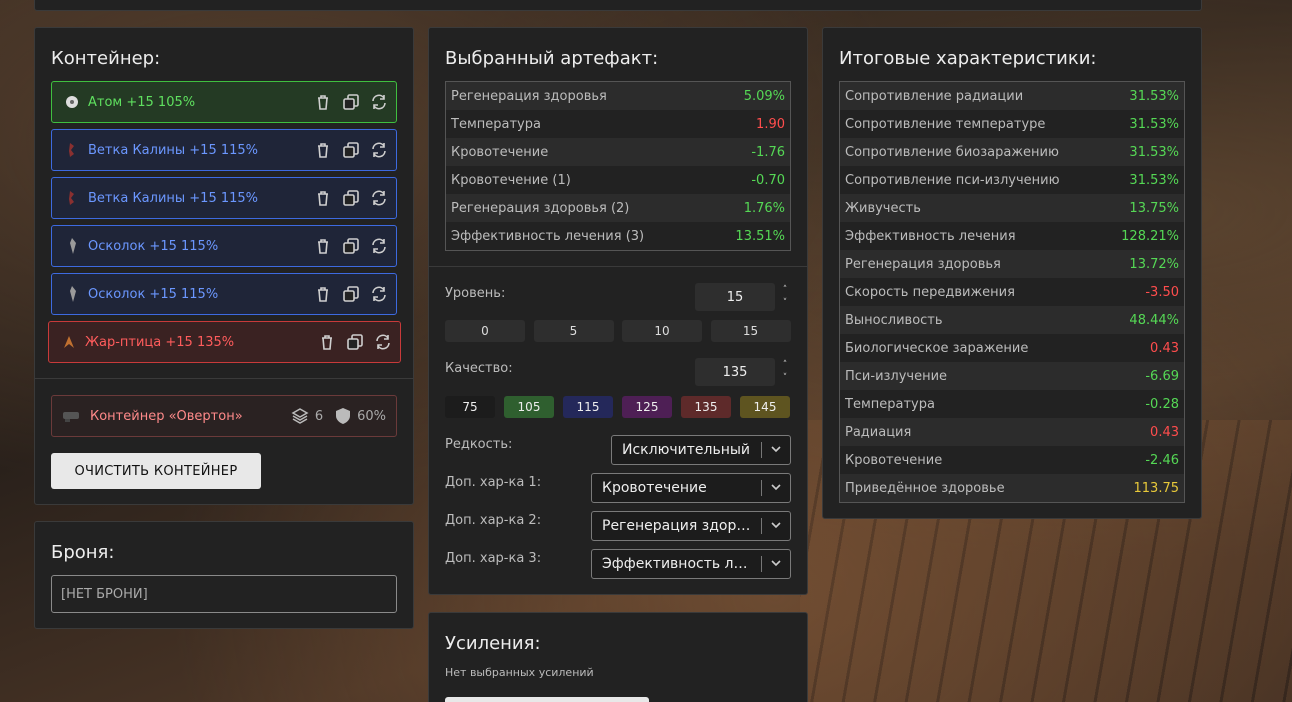  Describe the element at coordinates (765, 407) in the screenshot. I see `quality-preset-button: 145` at that location.